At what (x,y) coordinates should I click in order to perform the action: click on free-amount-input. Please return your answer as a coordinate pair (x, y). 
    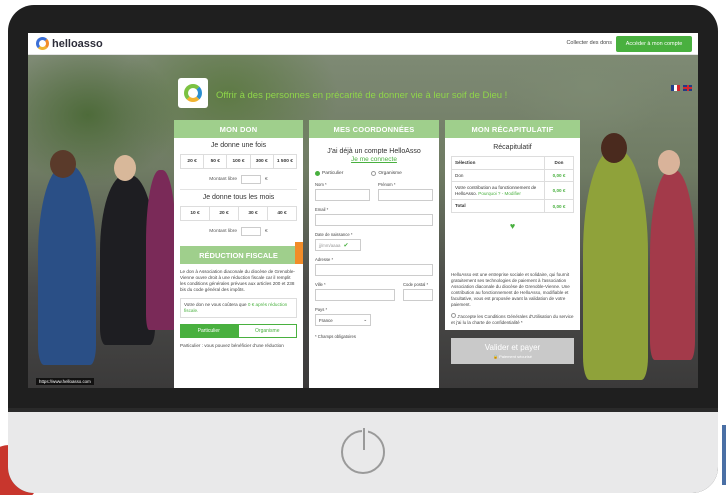
    Looking at the image, I should click on (251, 179).